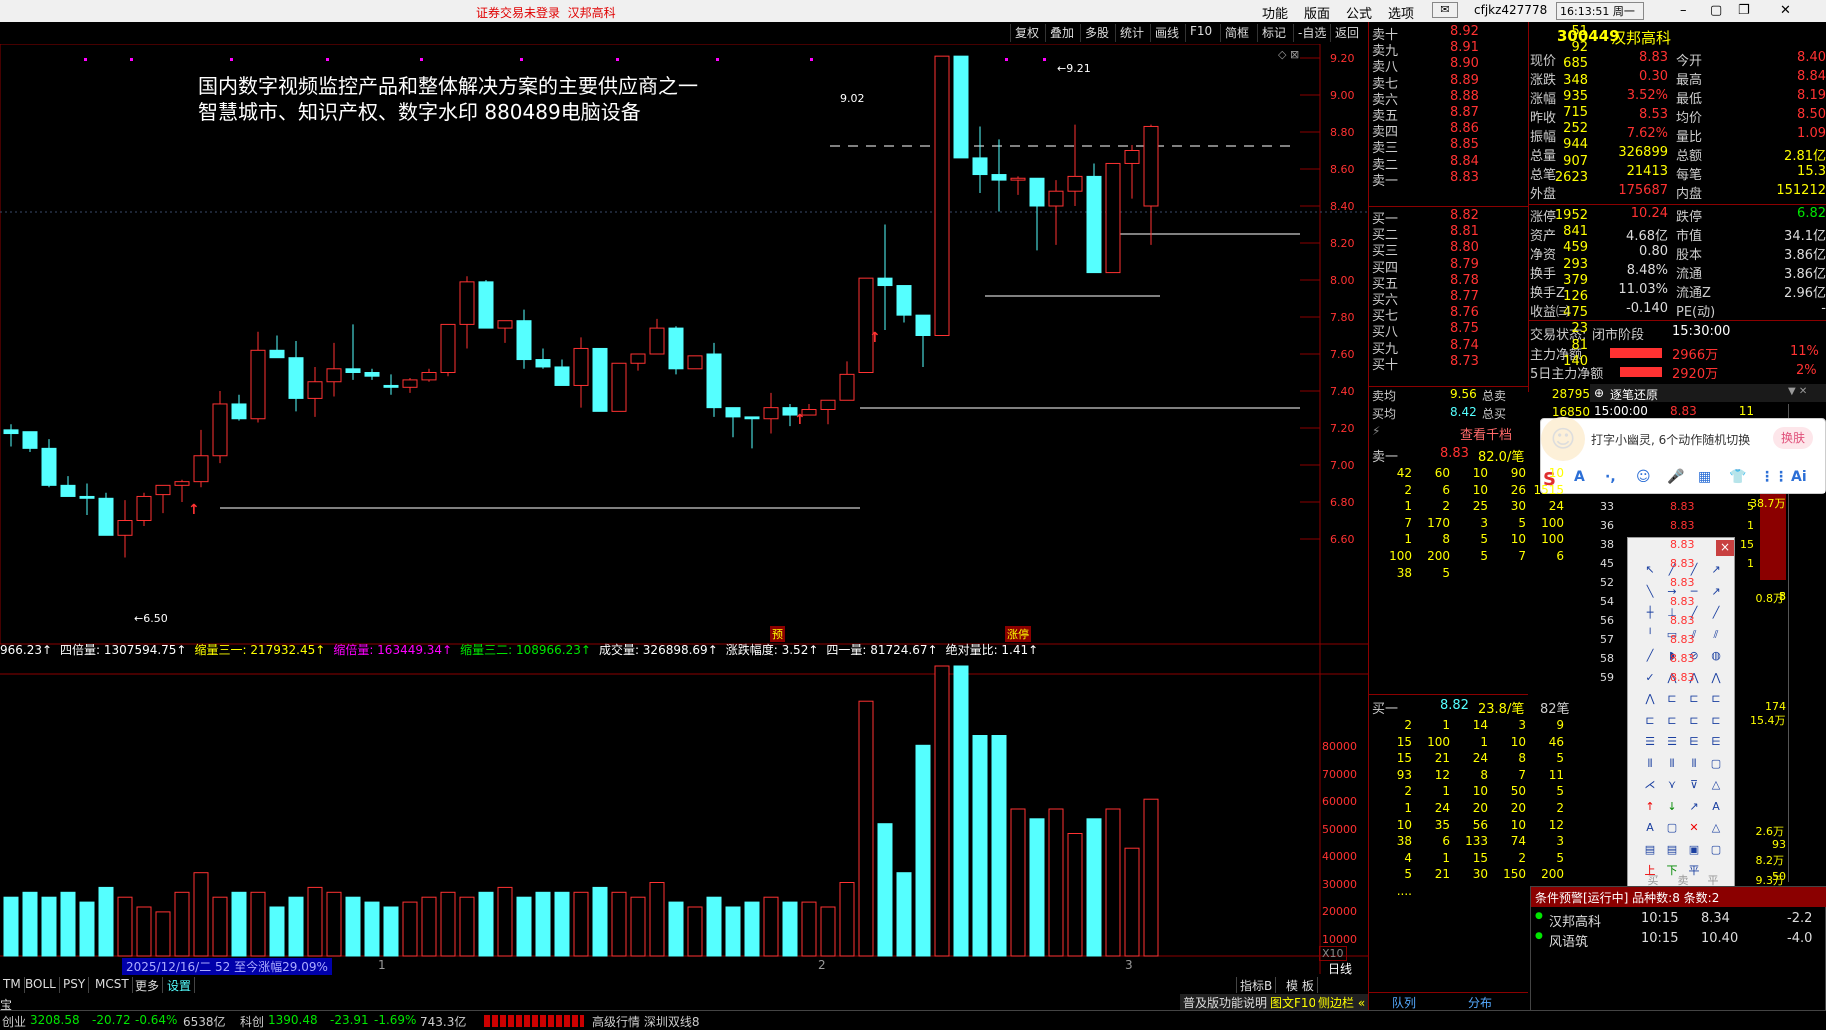 This screenshot has width=1826, height=1030. Describe the element at coordinates (1236, 33) in the screenshot. I see `btn-simple-frame: 简框` at that location.